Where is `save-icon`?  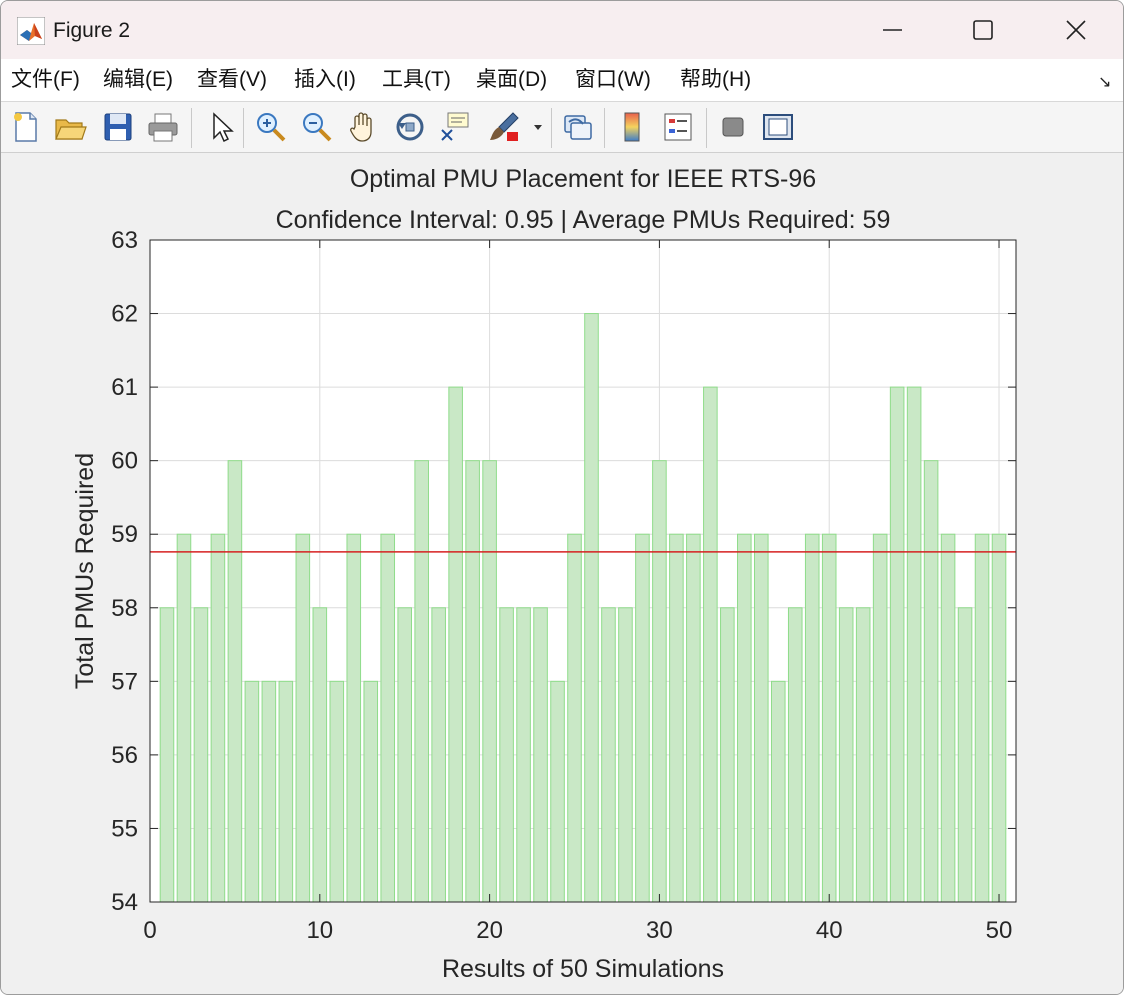 save-icon is located at coordinates (118, 127).